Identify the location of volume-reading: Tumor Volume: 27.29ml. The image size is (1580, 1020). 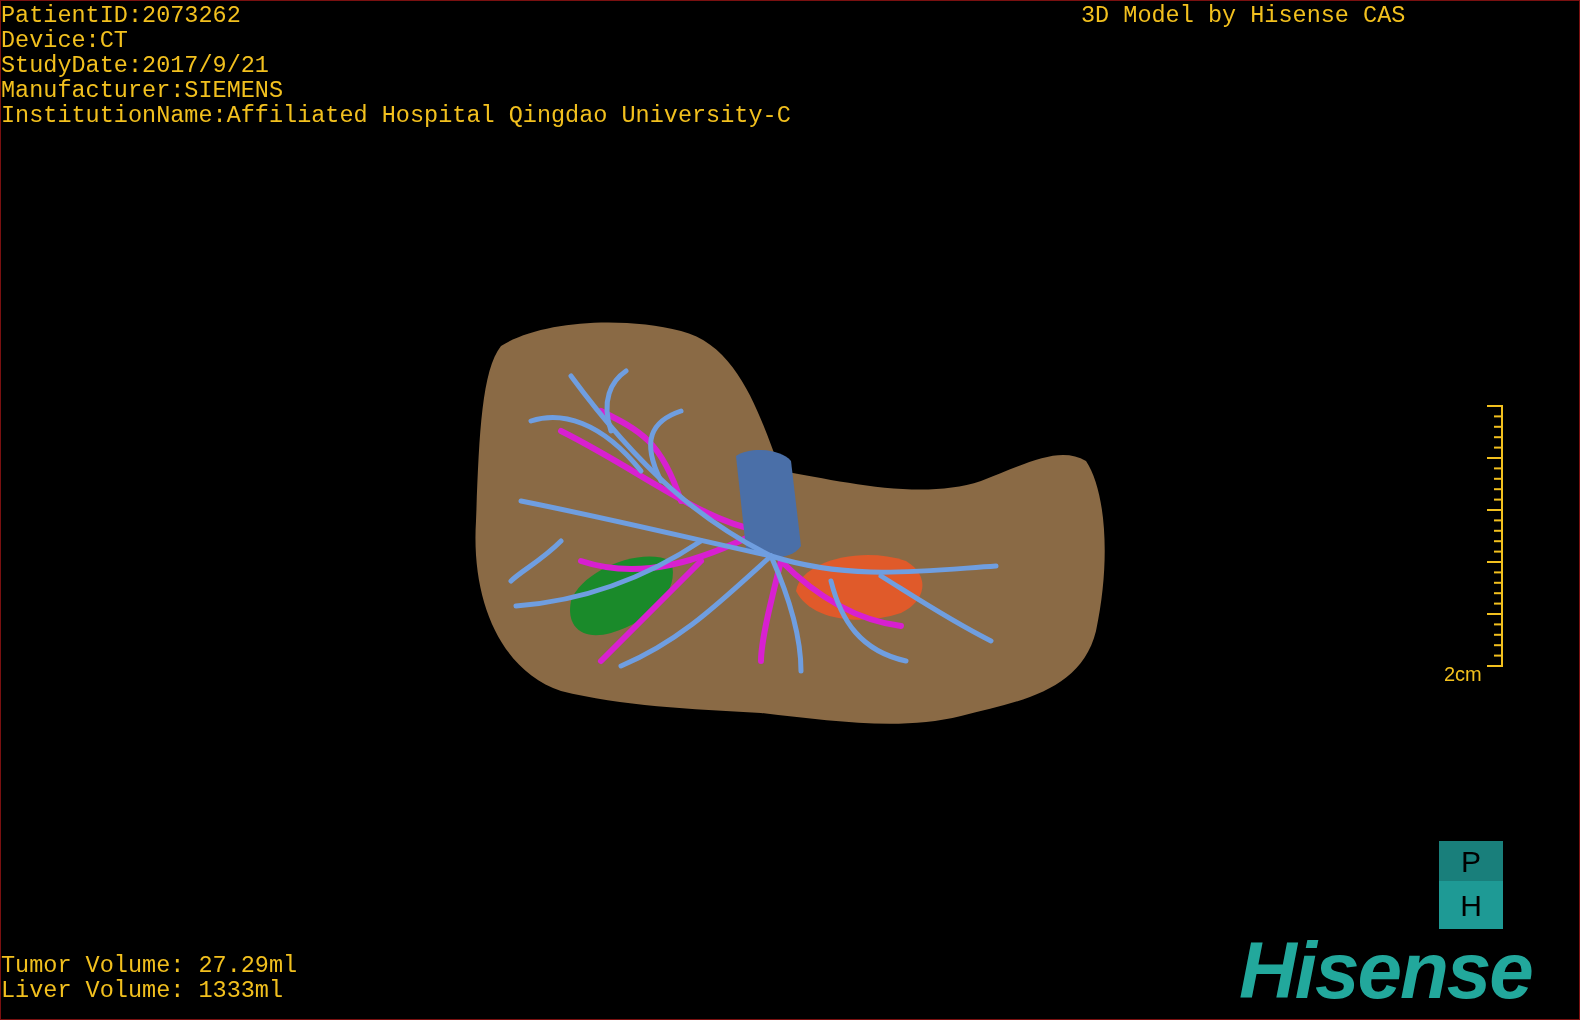
(149, 965).